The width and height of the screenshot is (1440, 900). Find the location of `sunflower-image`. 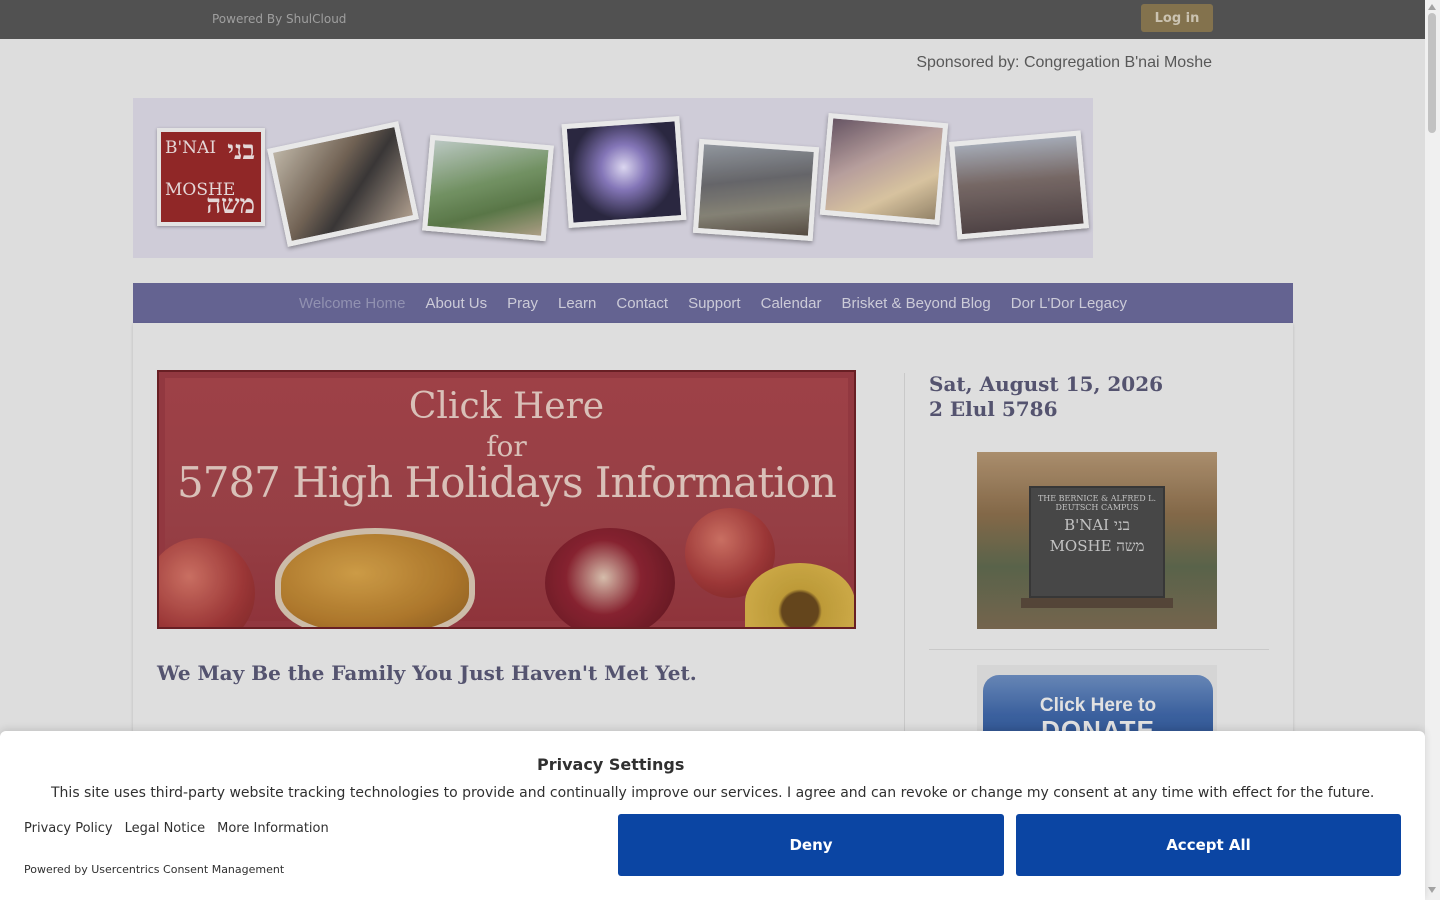

sunflower-image is located at coordinates (799, 595).